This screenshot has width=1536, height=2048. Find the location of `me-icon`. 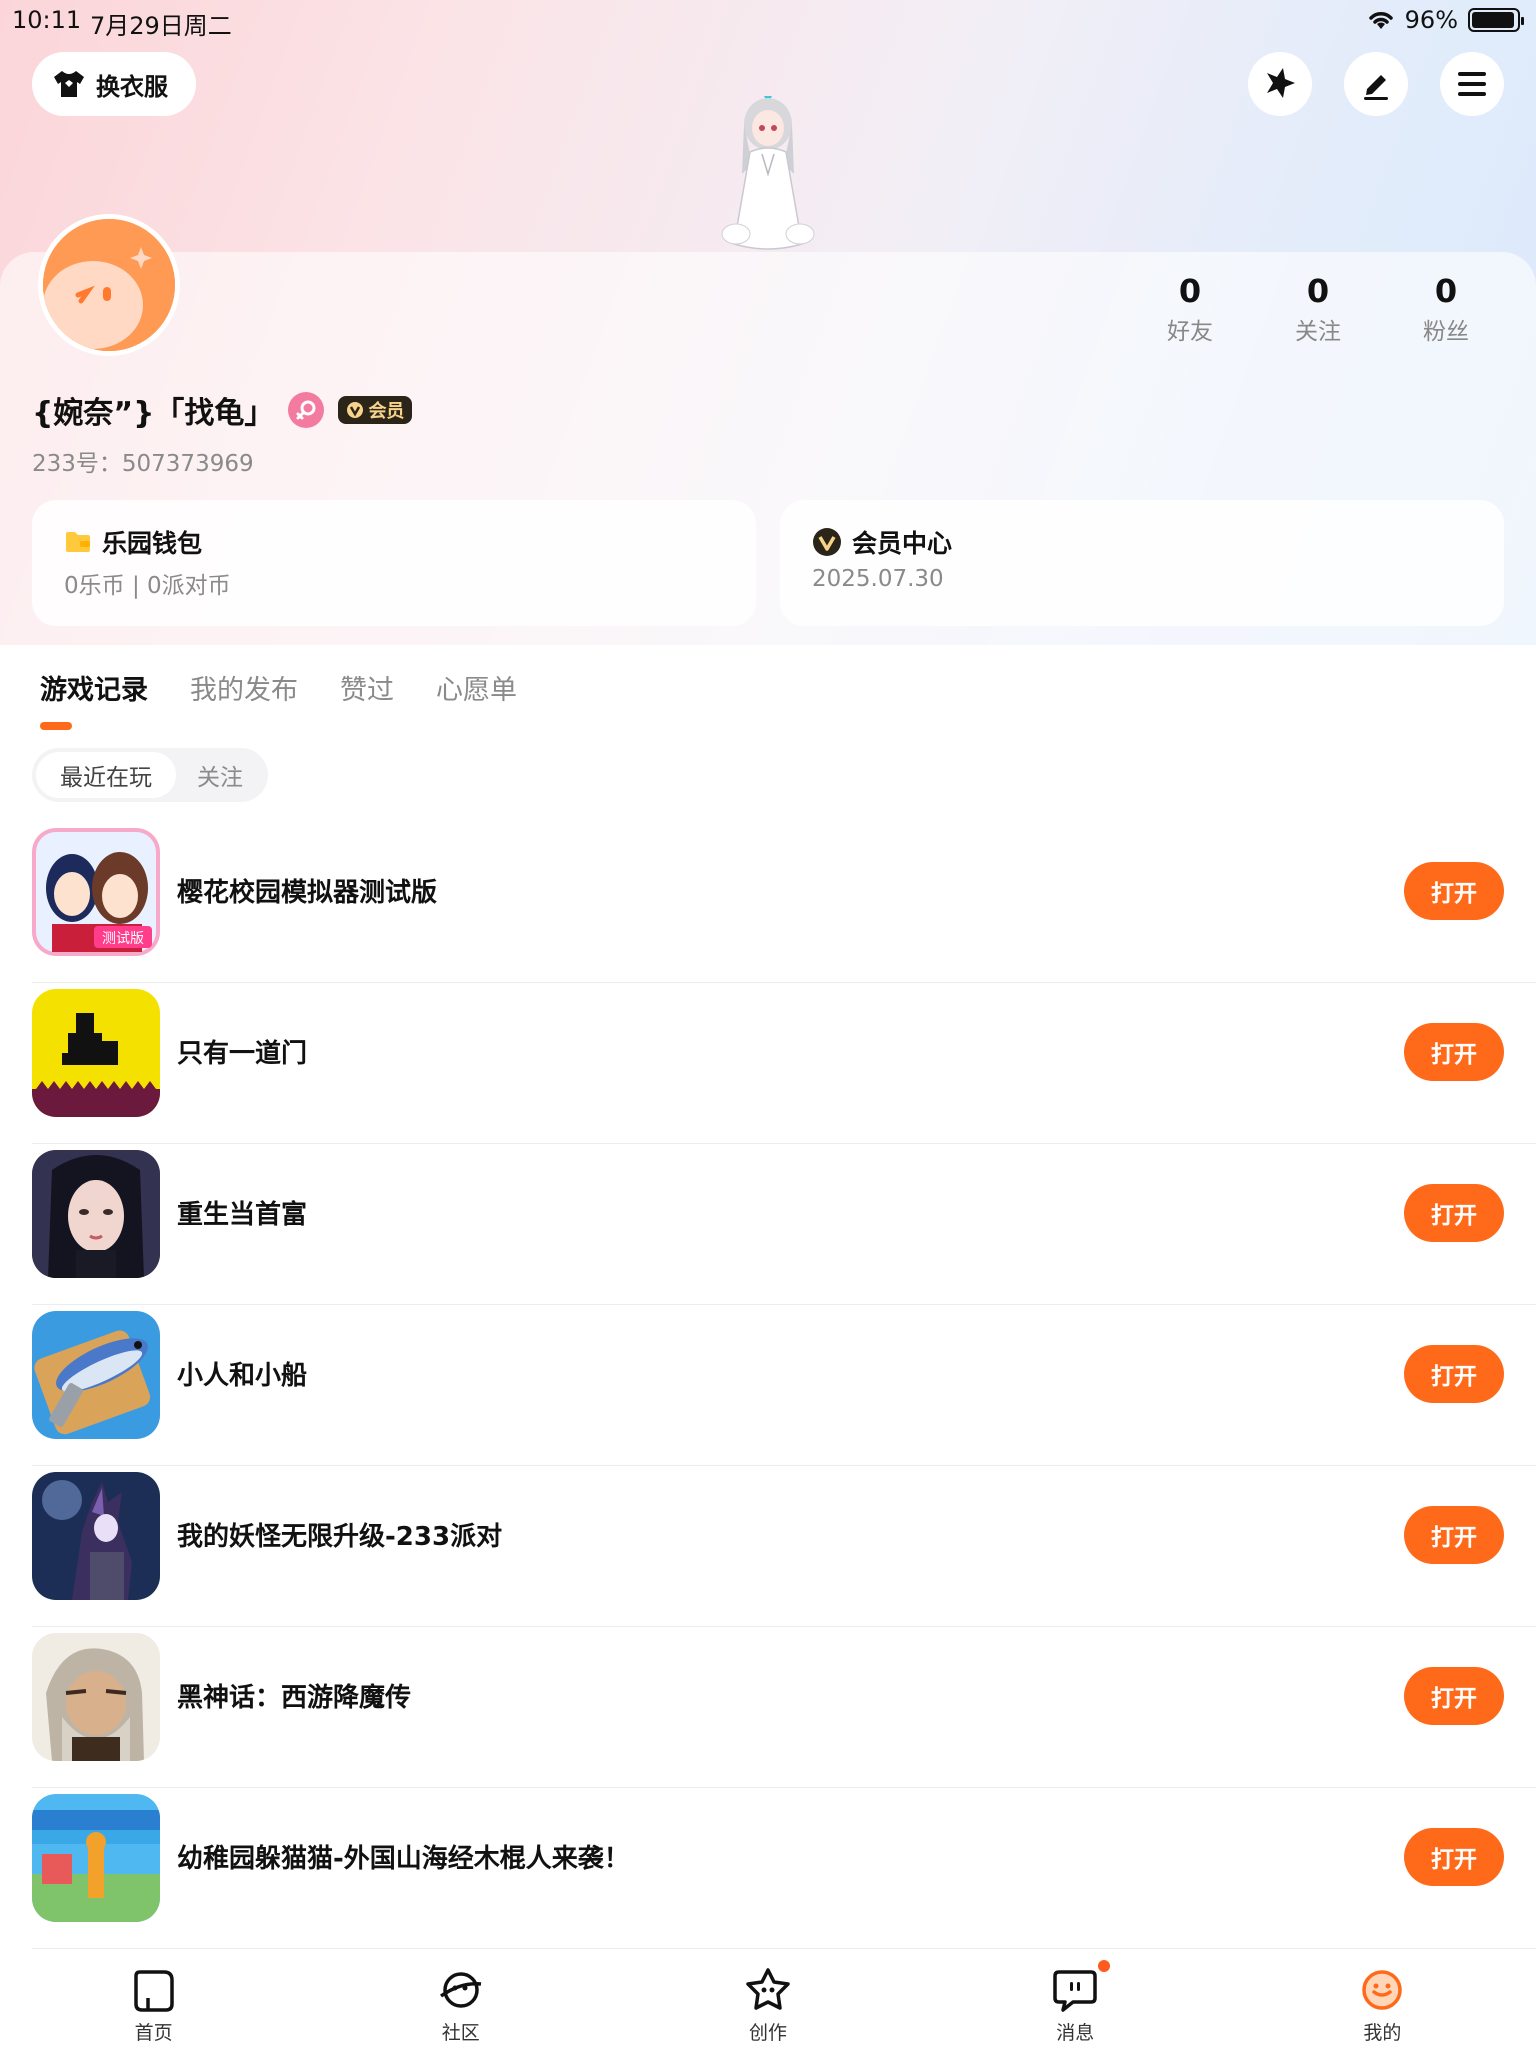

me-icon is located at coordinates (1382, 1990).